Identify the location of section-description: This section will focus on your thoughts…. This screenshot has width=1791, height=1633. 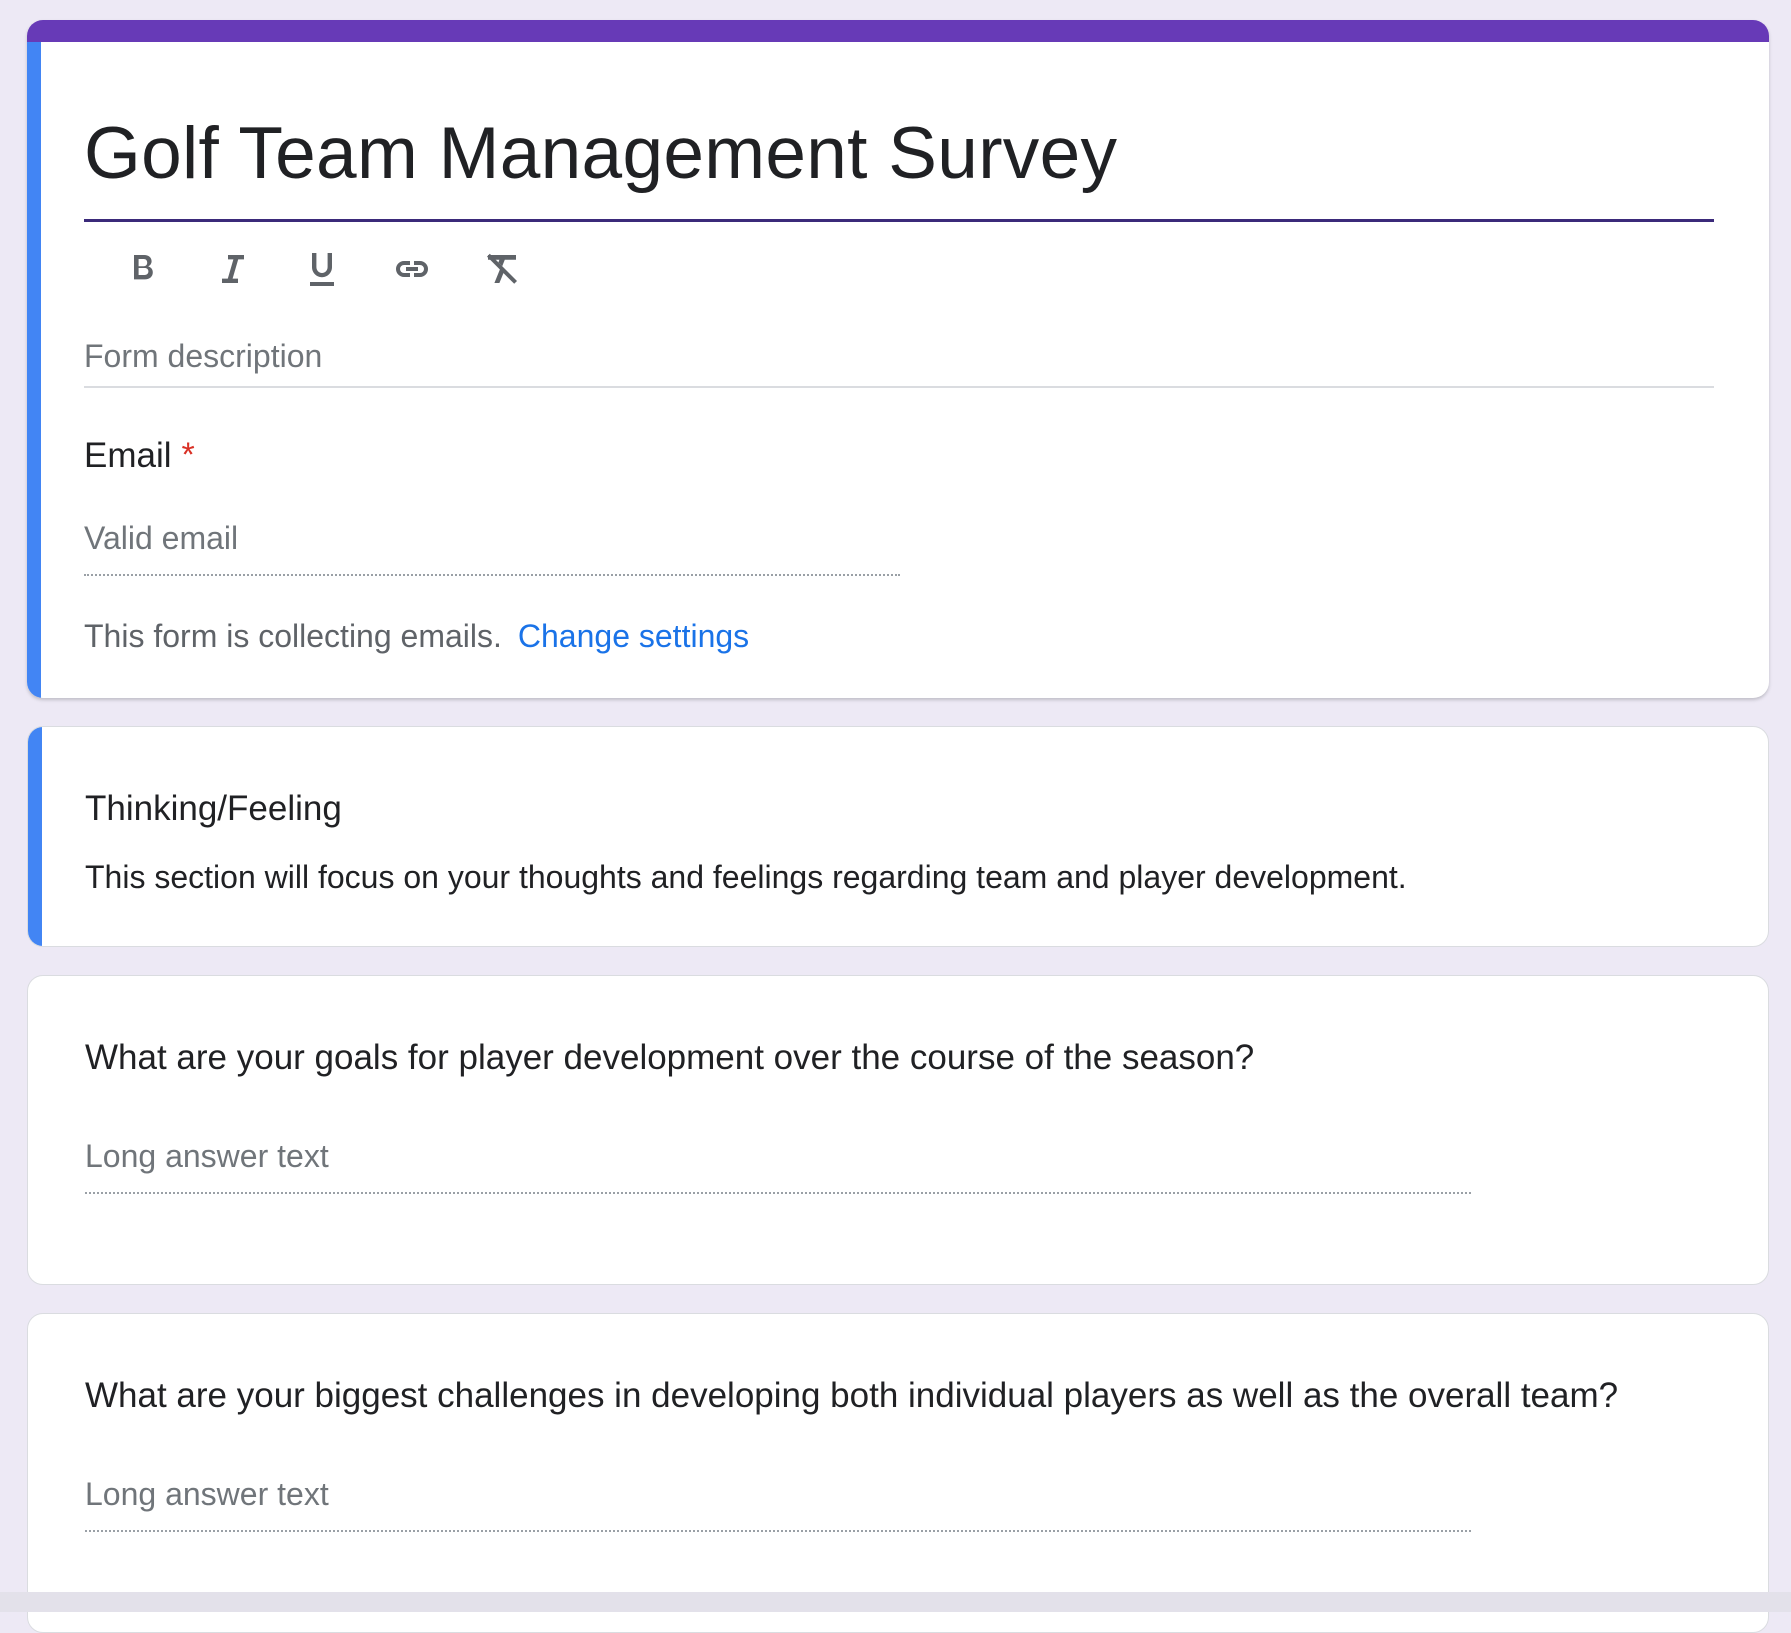
(746, 877).